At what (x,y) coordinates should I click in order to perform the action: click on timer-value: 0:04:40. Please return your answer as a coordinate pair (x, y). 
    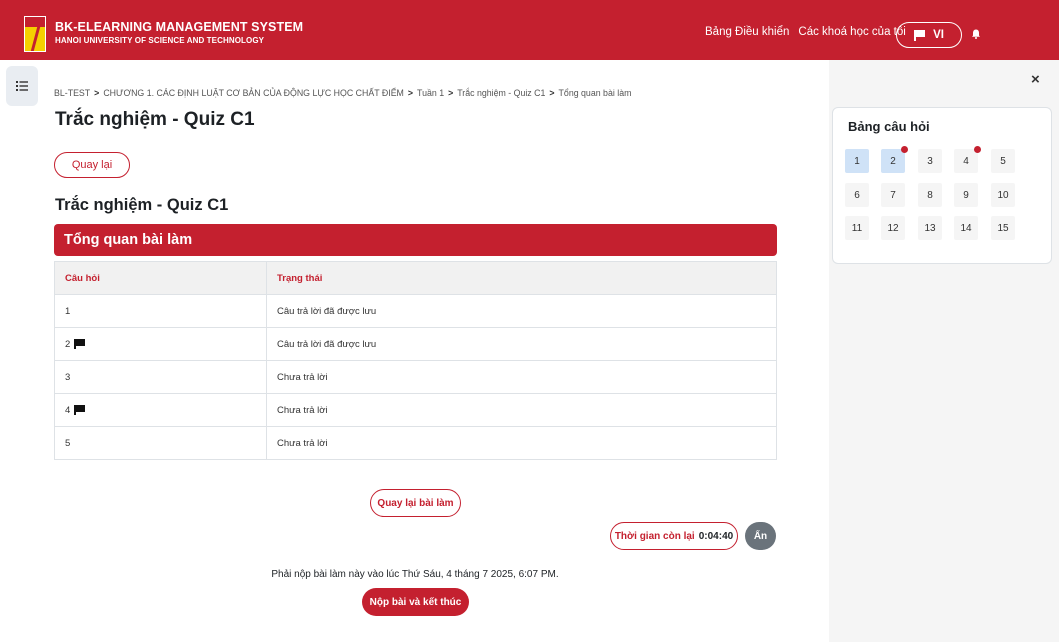
    Looking at the image, I should click on (716, 536).